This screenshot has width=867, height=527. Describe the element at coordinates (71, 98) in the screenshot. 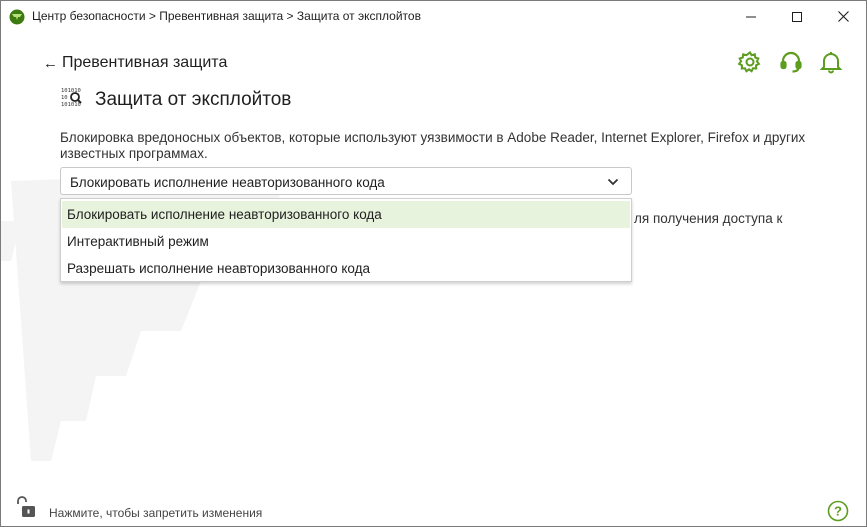

I see `exploit-shield-icon: 101010 10 101010` at that location.